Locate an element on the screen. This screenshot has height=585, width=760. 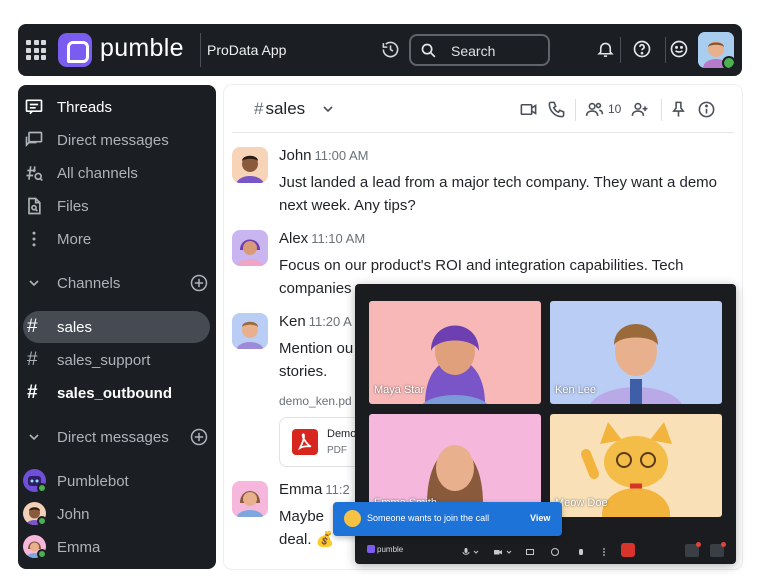
dm-label: Pumblebot is located at coordinates (93, 481).